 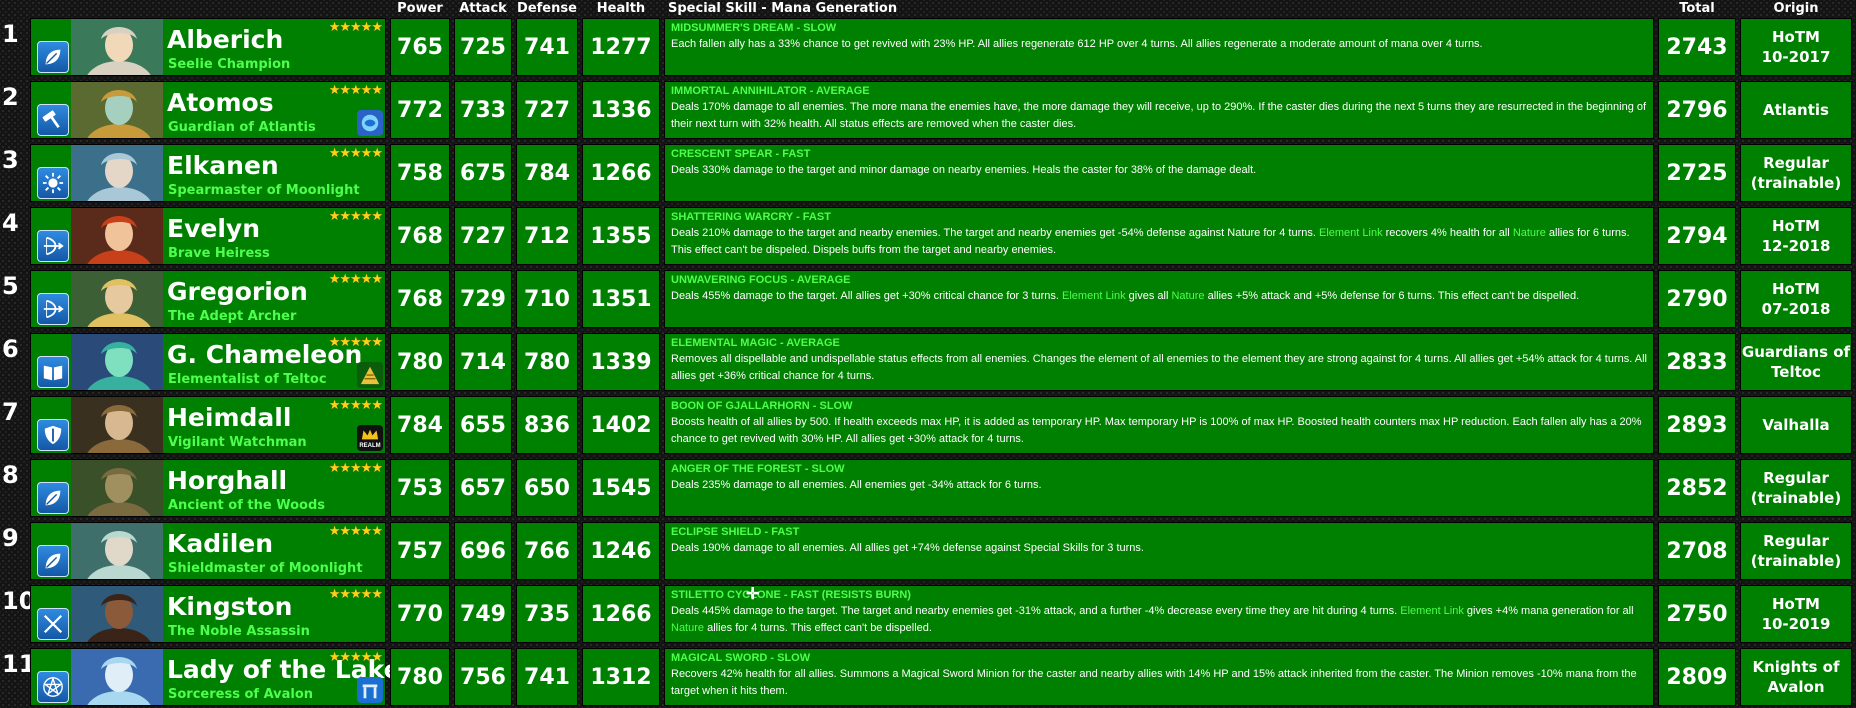 What do you see at coordinates (370, 690) in the screenshot?
I see `avalon-stonehenge-icon` at bounding box center [370, 690].